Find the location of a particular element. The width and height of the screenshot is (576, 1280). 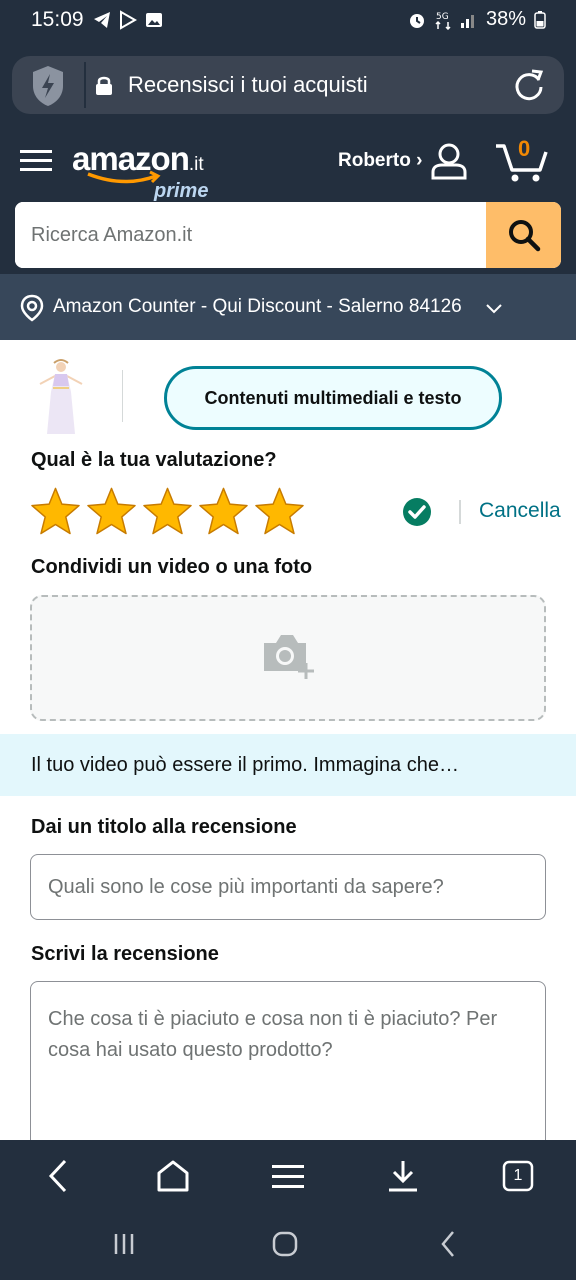

search-bar is located at coordinates (288, 235).